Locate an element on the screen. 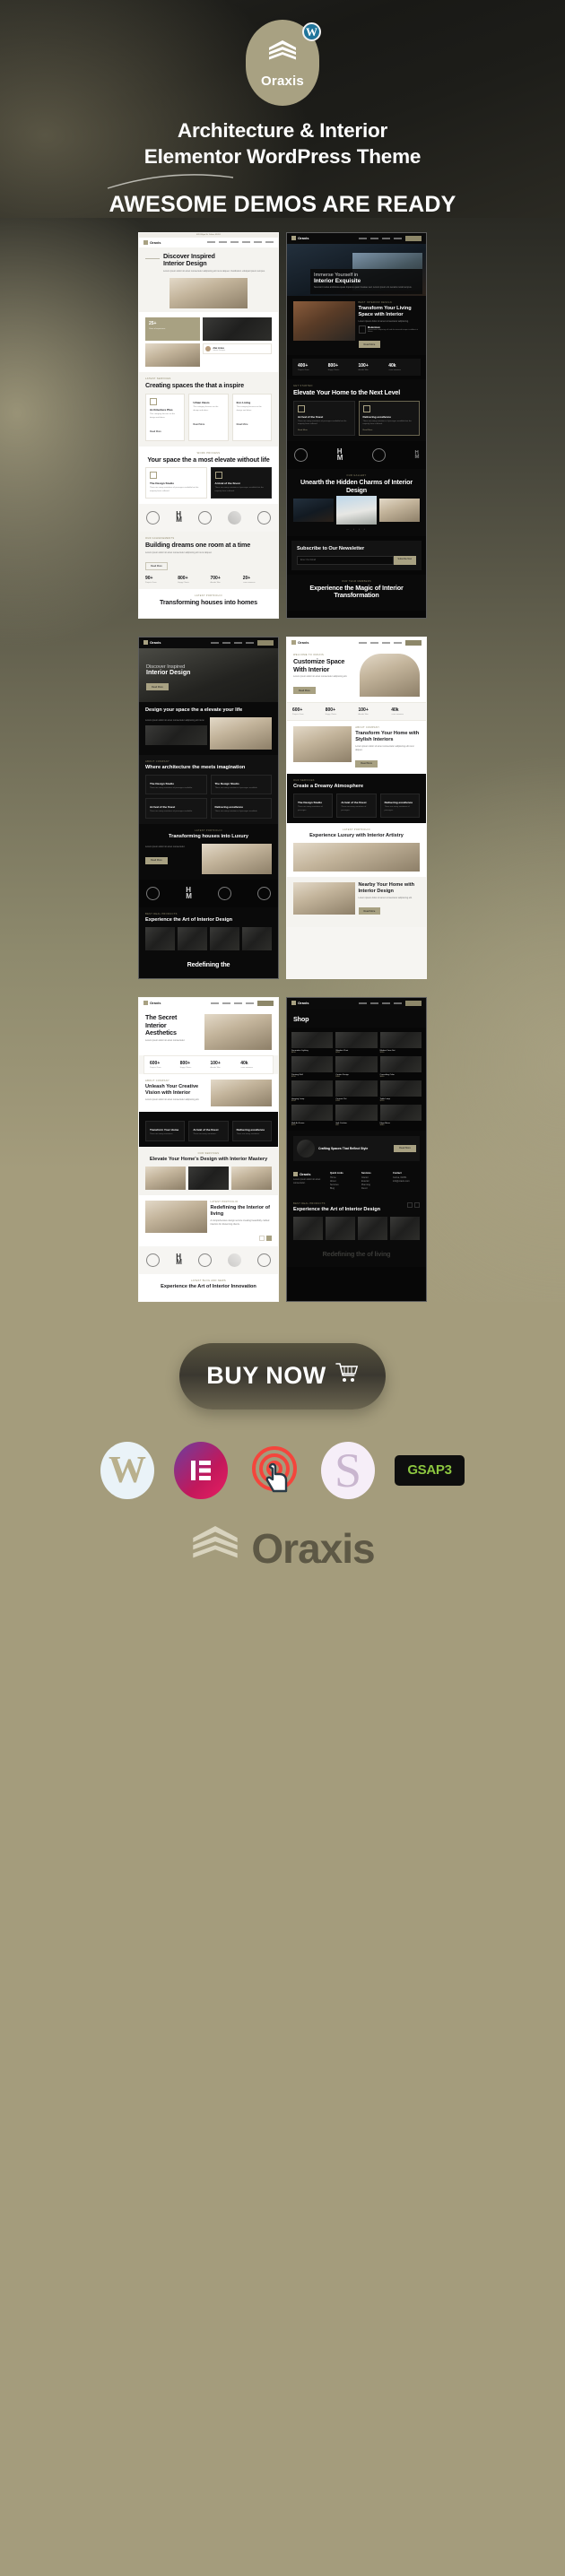 The image size is (565, 2576). demo2-navbar: Oraxis is located at coordinates (356, 238).